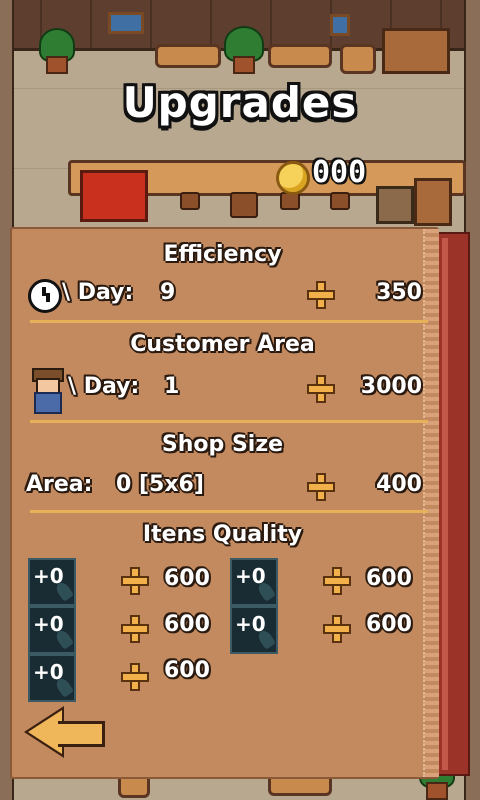  I want to click on back-arrow-icon, so click(65, 732).